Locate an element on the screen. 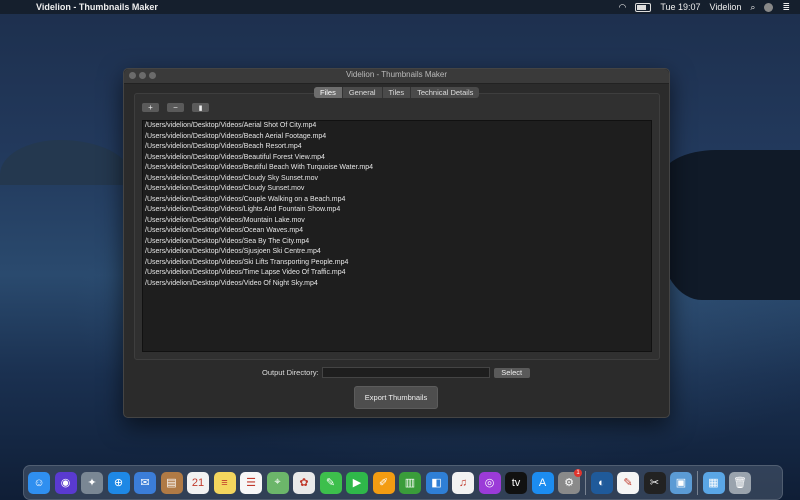 The image size is (800, 500). safari-icon: ⊕ is located at coordinates (118, 482).